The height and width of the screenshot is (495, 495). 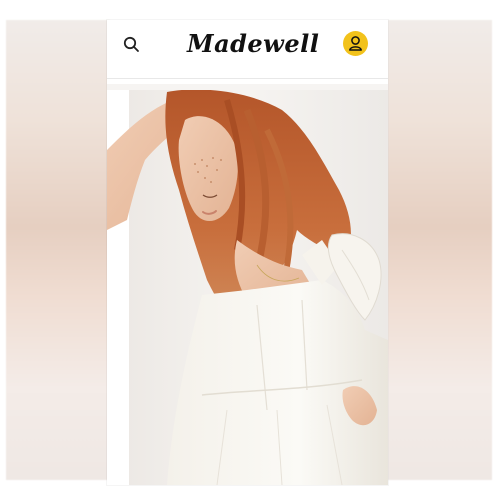 I want to click on search-button, so click(x=132, y=45).